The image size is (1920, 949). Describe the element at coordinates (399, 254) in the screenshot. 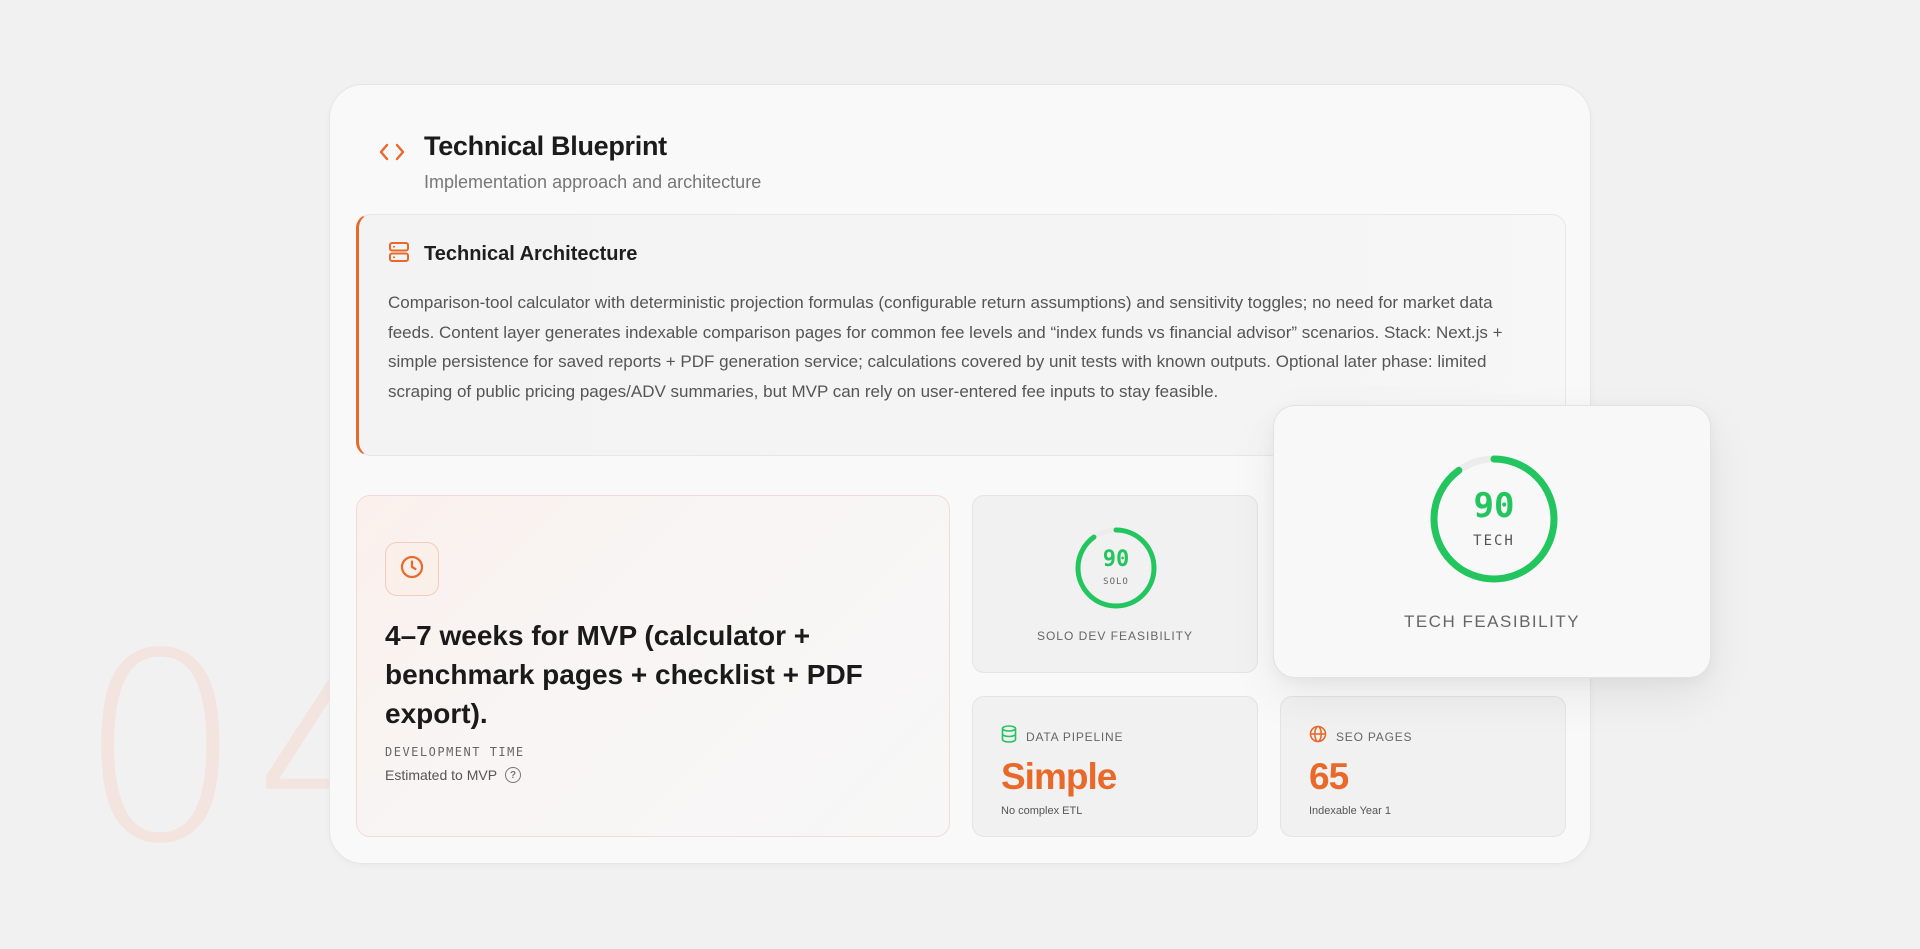

I see `server-icon` at that location.